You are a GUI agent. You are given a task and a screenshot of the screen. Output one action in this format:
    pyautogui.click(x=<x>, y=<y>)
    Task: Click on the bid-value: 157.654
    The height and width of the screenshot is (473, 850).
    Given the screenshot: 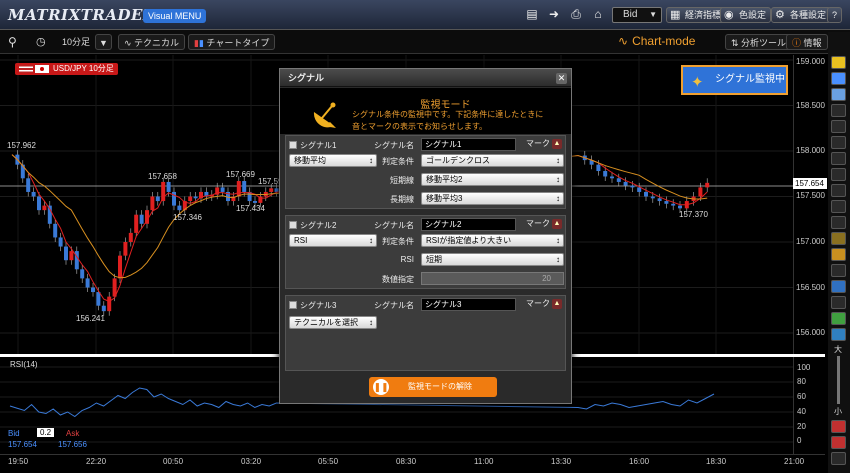 What is the action you would take?
    pyautogui.click(x=22, y=444)
    